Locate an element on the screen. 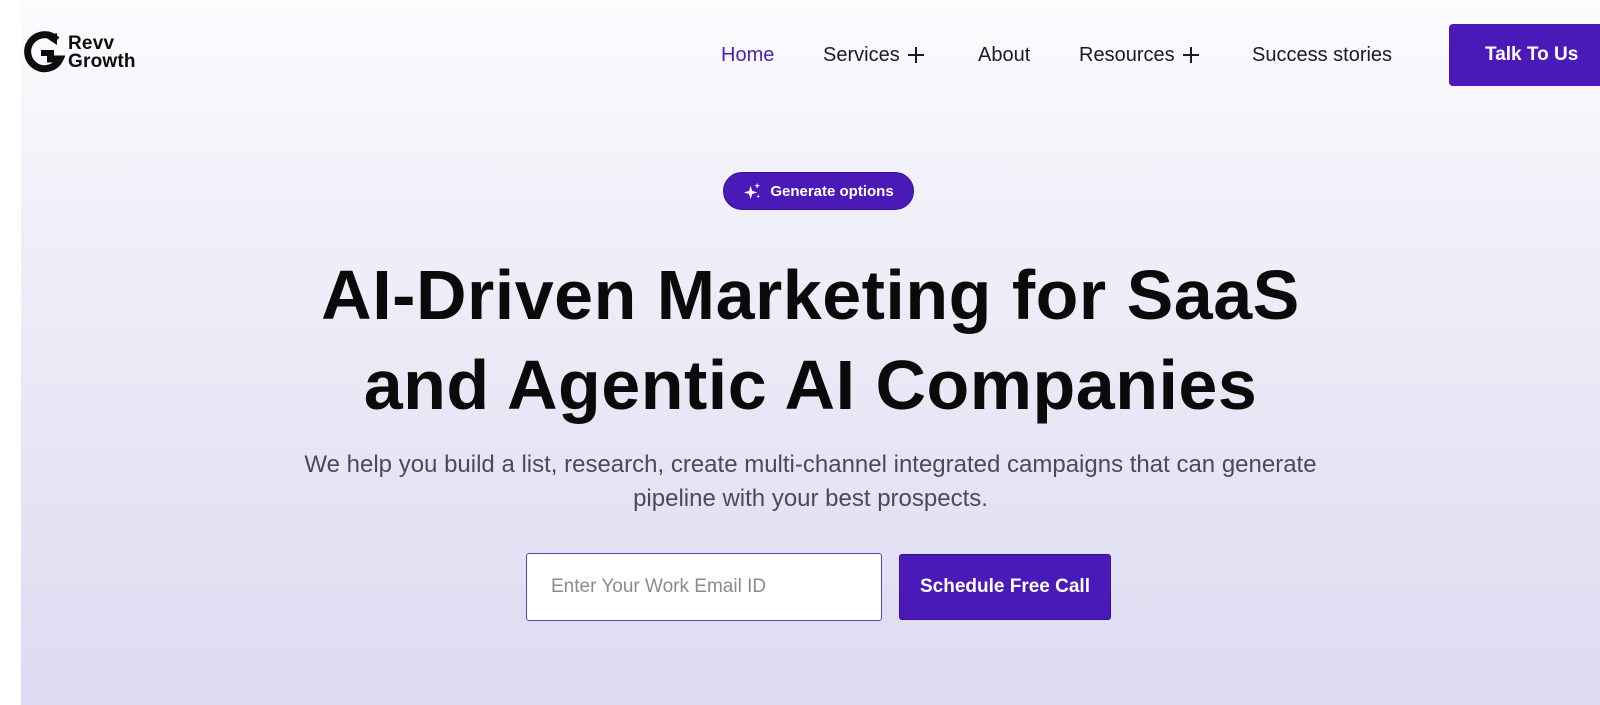 The height and width of the screenshot is (705, 1600). nav-item-label: Success stories is located at coordinates (1322, 54).